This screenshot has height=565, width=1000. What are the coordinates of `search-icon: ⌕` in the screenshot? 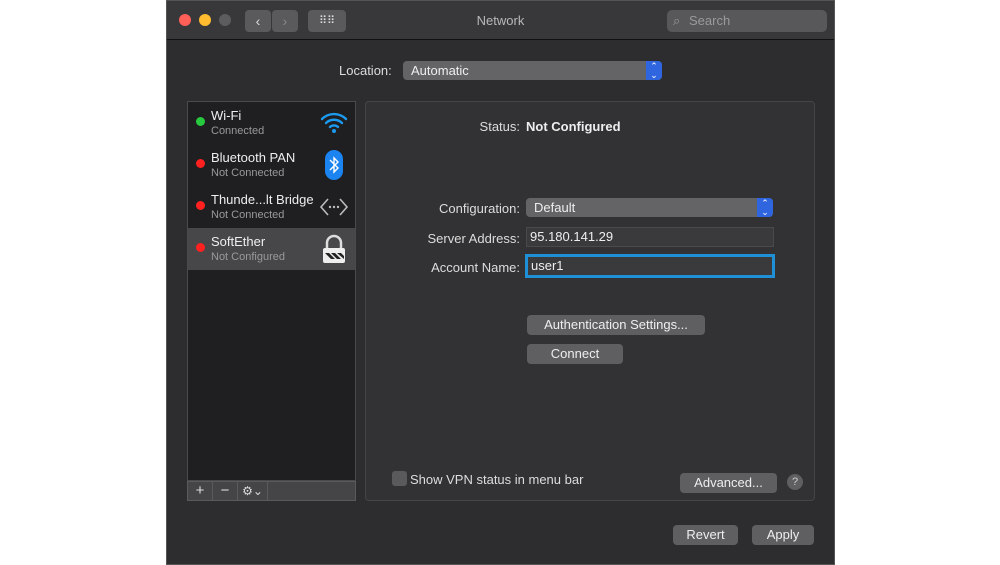 It's located at (677, 20).